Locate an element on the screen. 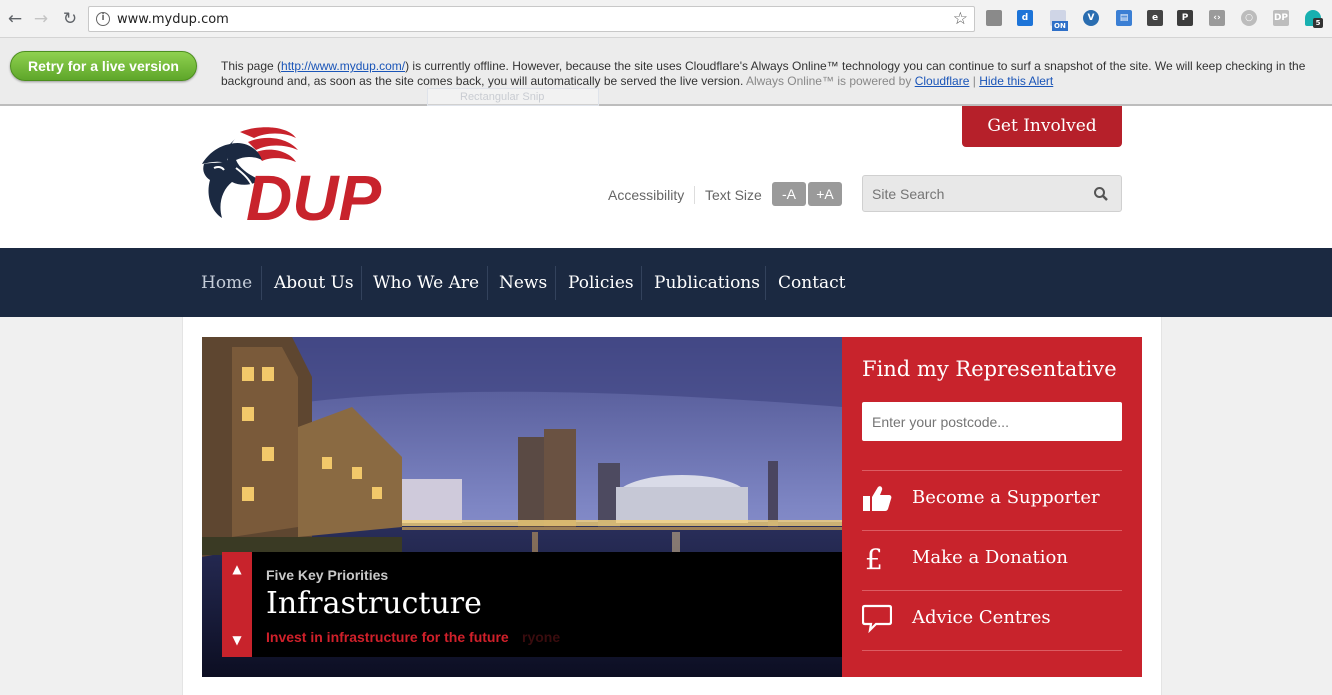  pound-icon: £ is located at coordinates (874, 558).